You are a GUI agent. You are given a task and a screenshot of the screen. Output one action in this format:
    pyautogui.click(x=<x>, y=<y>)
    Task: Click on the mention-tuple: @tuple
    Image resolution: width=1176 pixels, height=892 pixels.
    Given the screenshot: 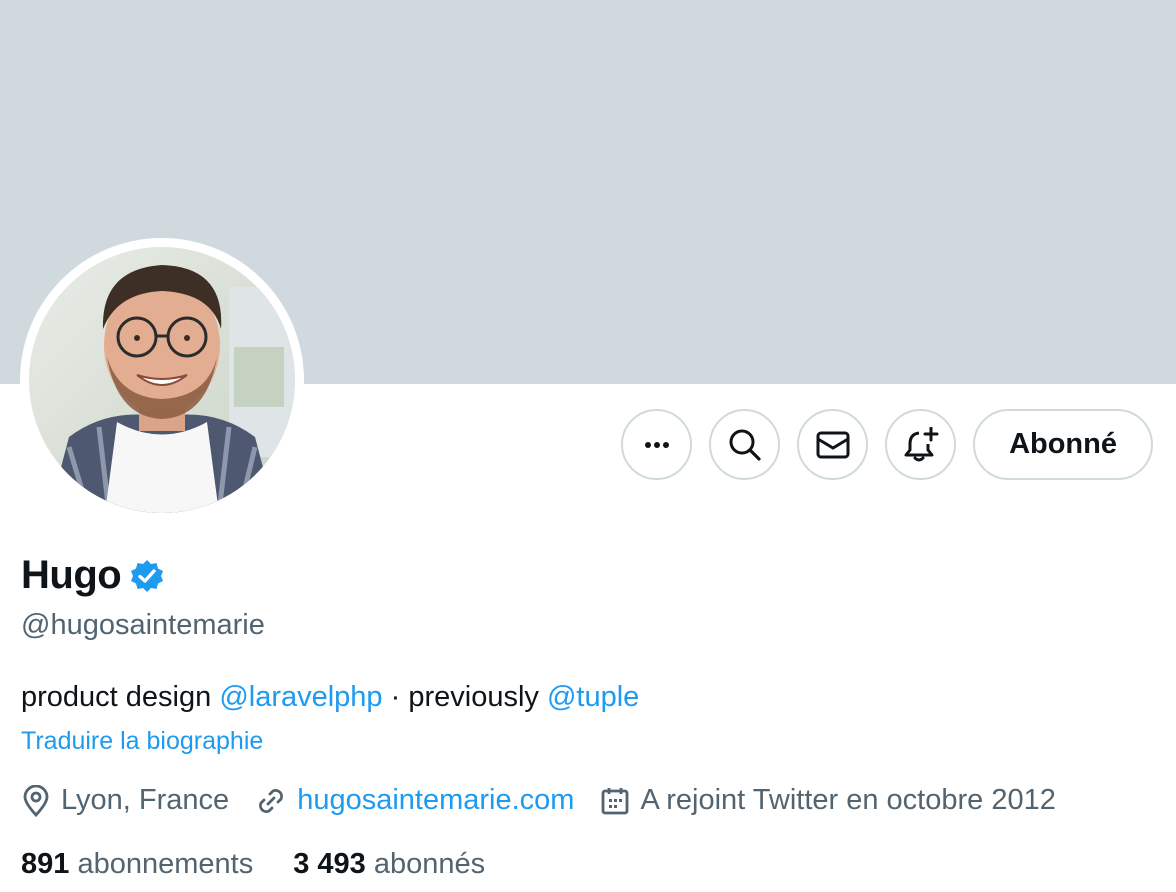 What is the action you would take?
    pyautogui.click(x=593, y=697)
    